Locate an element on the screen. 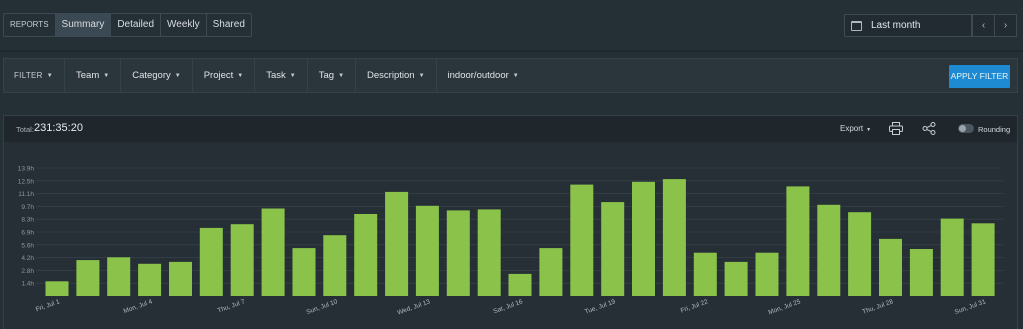 This screenshot has height=329, width=1023. y-tick-label: 13.9h is located at coordinates (26, 169).